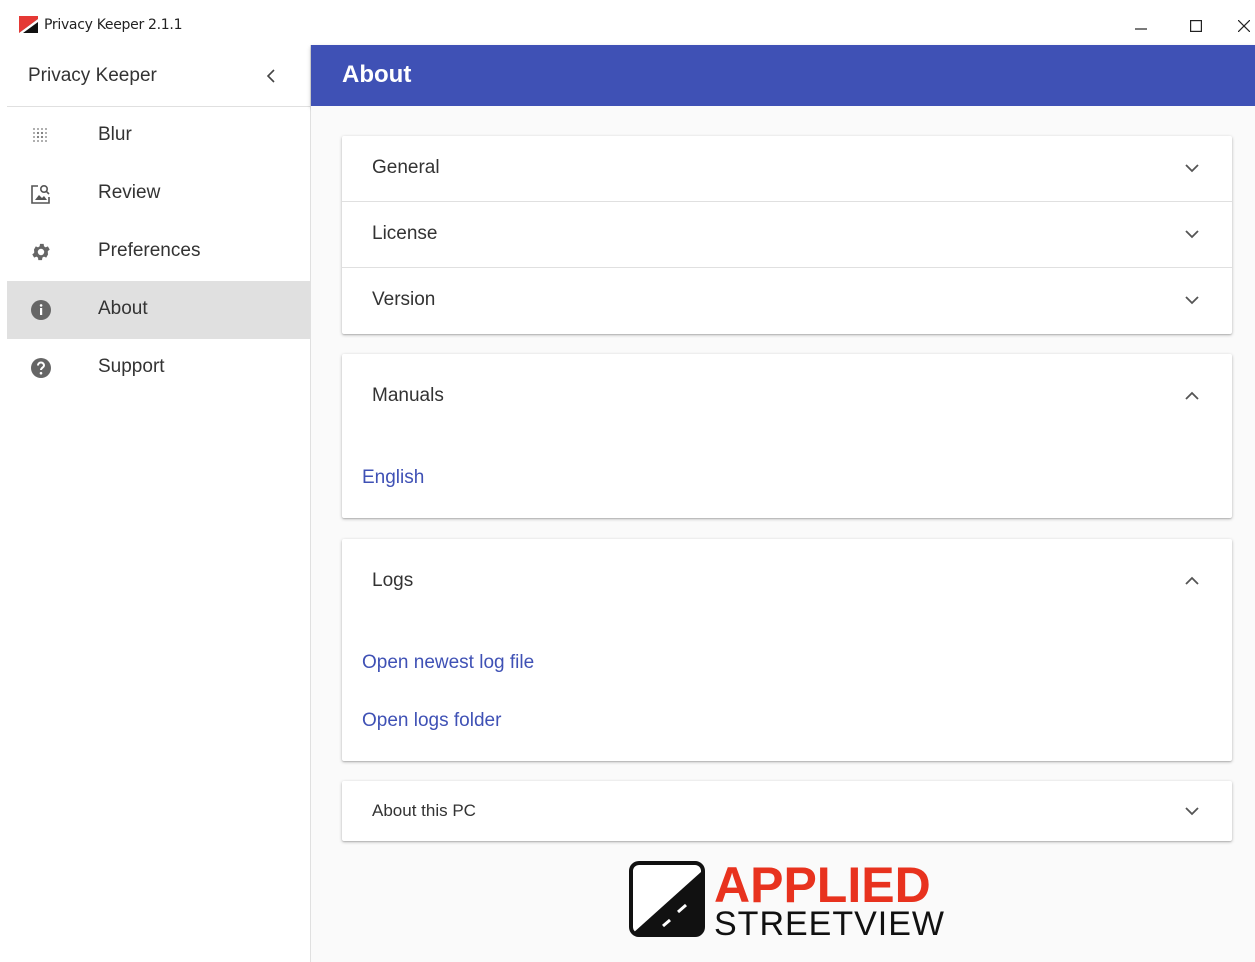 This screenshot has height=962, width=1255. What do you see at coordinates (149, 250) in the screenshot?
I see `sidebar-item-label: Preferences` at bounding box center [149, 250].